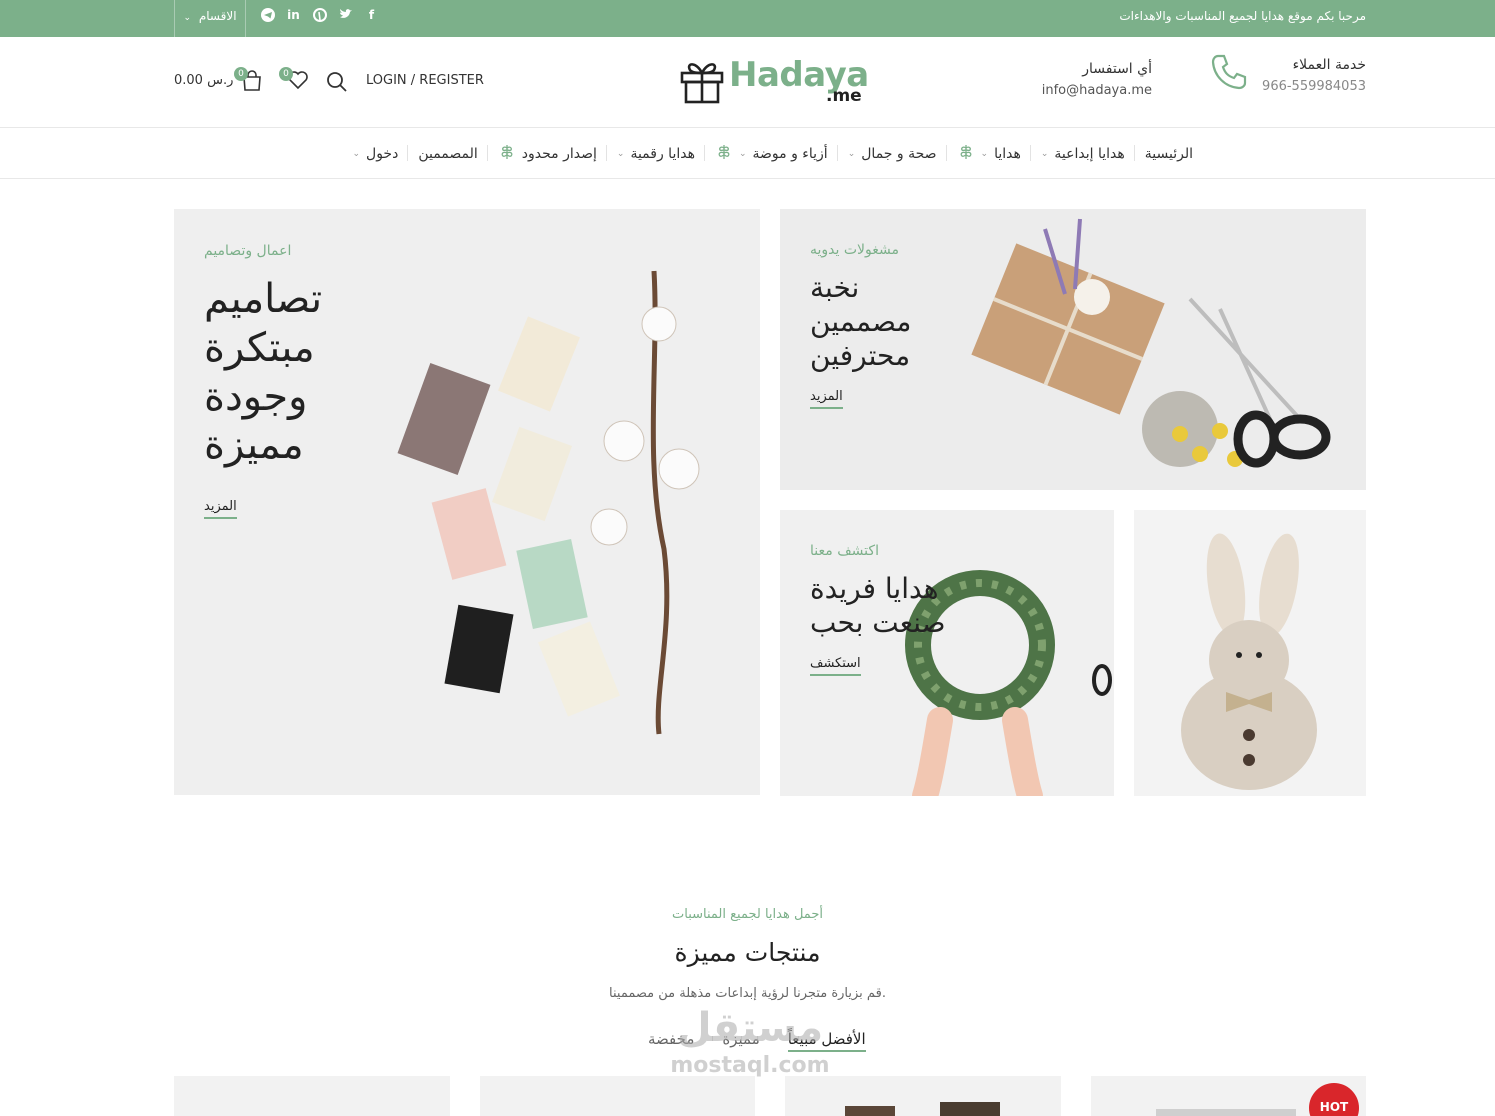  I want to click on nav-item-label: المصممين, so click(448, 154).